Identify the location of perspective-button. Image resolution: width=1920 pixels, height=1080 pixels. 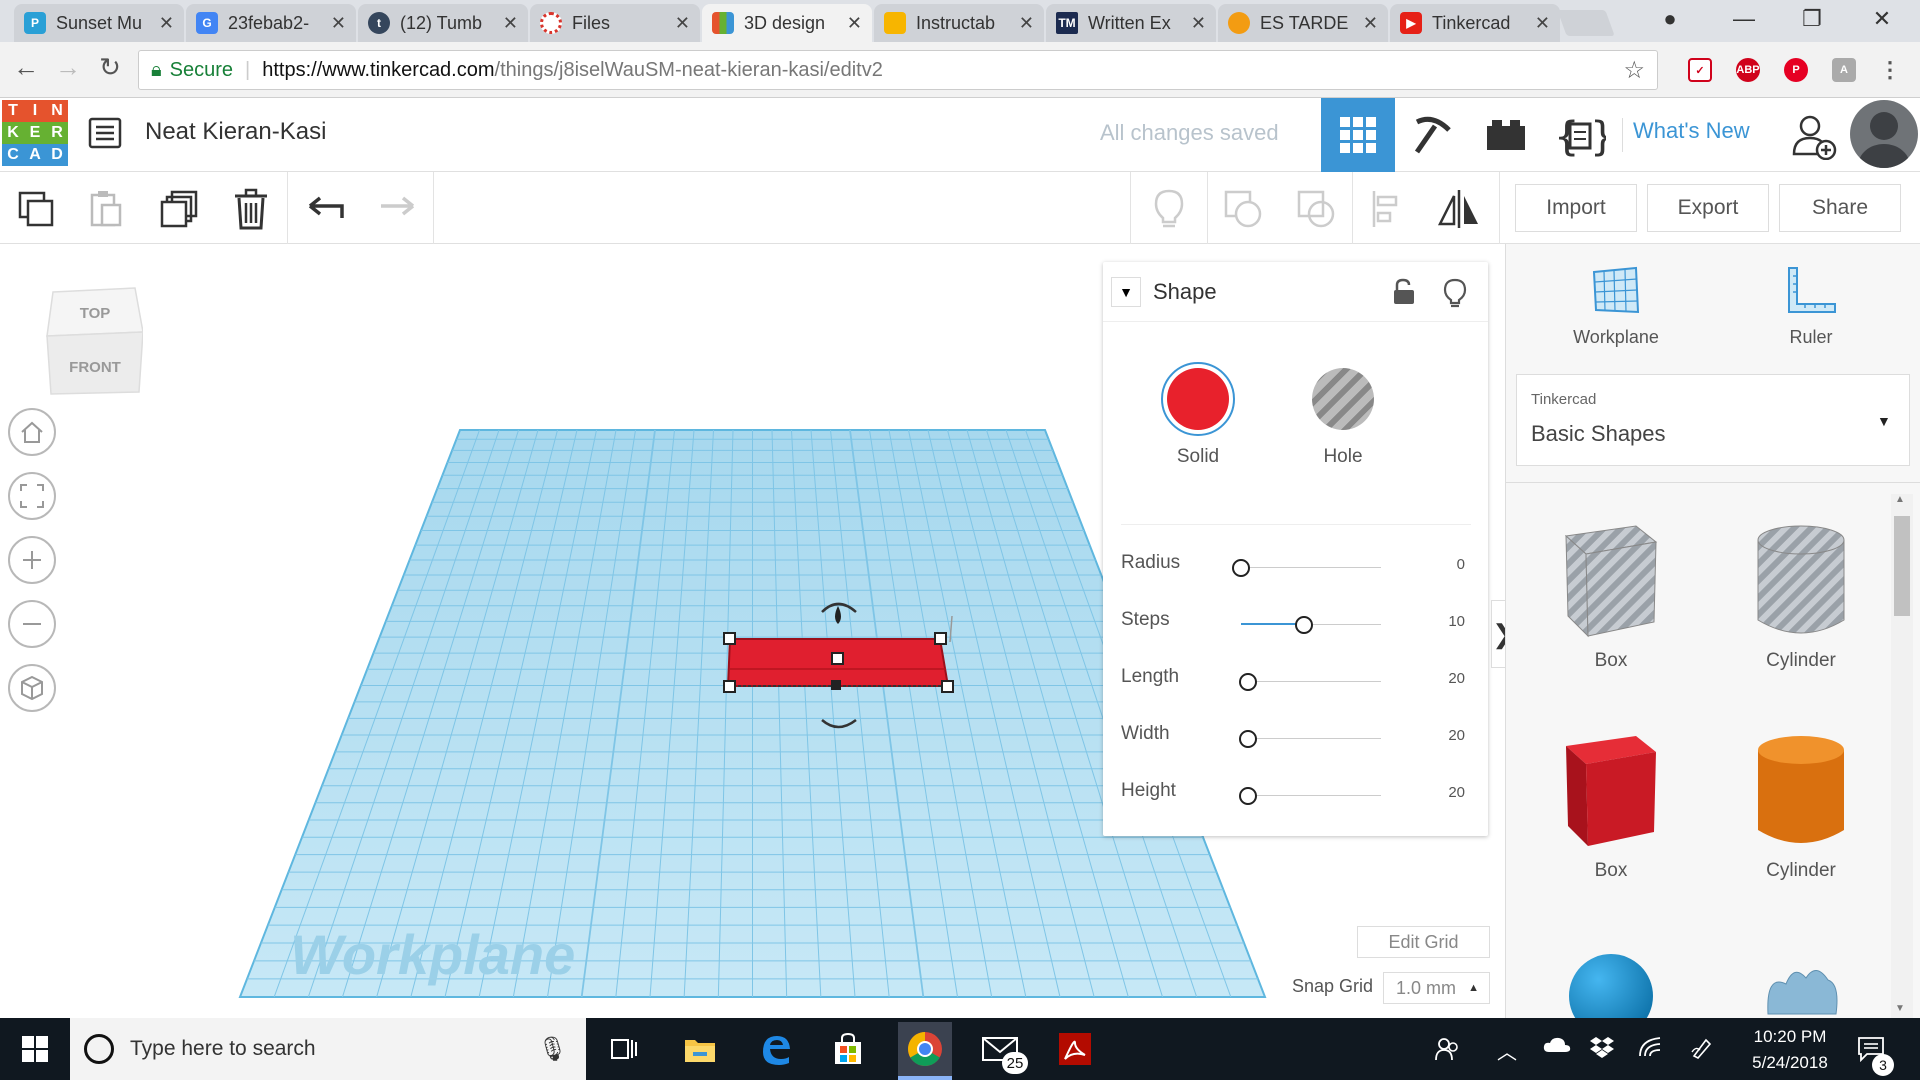
(32, 688).